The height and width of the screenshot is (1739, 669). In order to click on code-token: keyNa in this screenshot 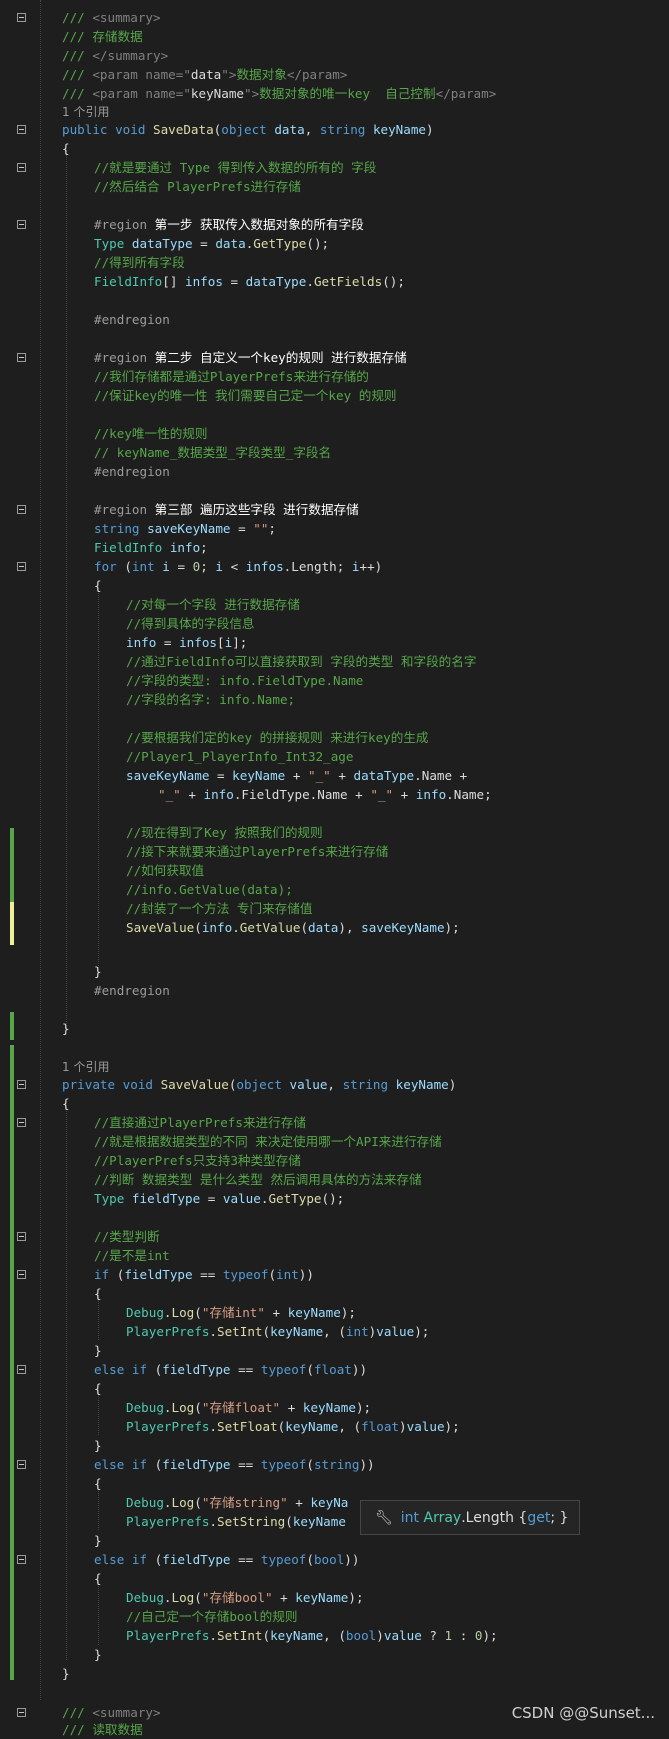, I will do `click(329, 1502)`.